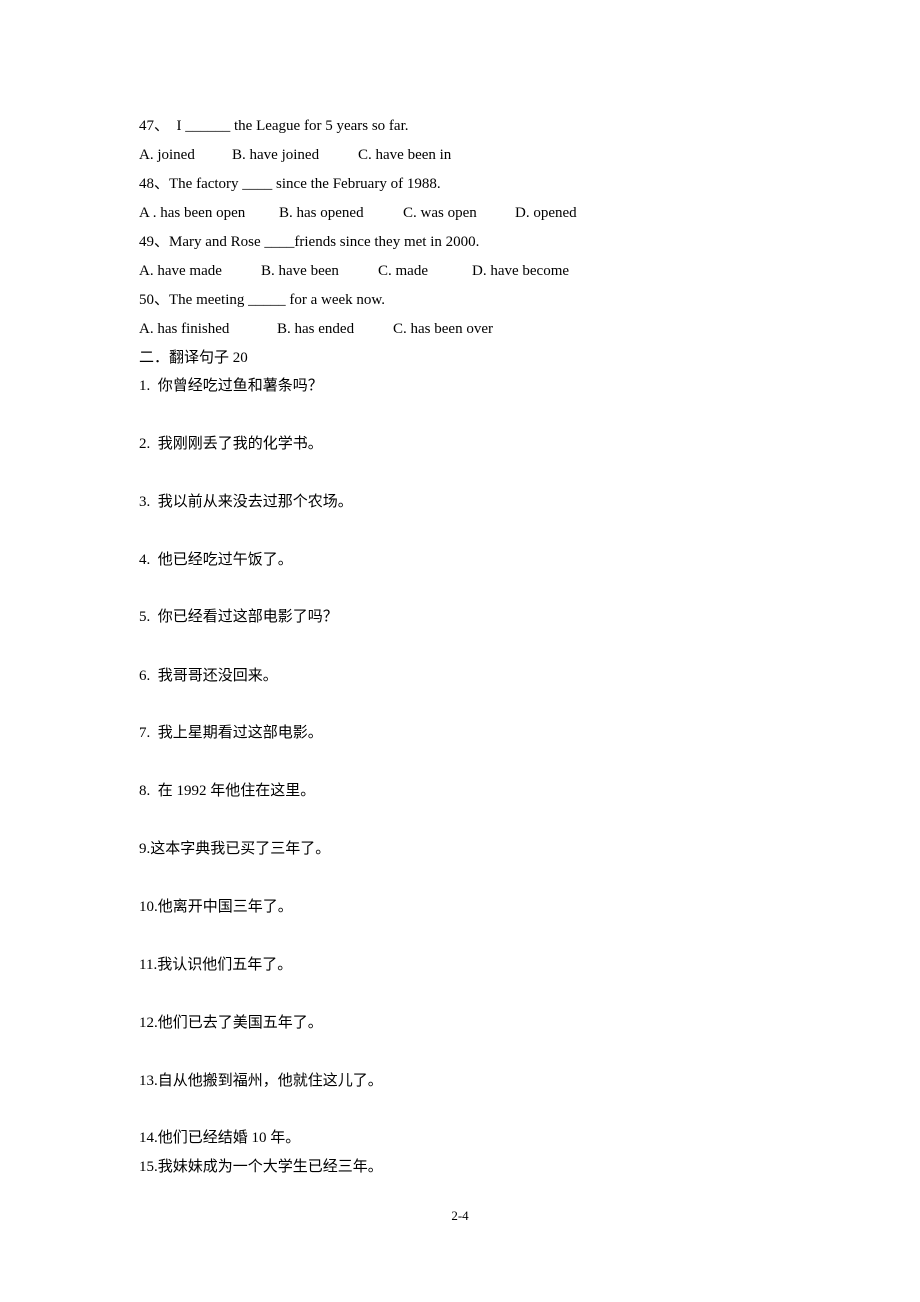  Describe the element at coordinates (276, 155) in the screenshot. I see `question-47-option-b: B. have joined` at that location.